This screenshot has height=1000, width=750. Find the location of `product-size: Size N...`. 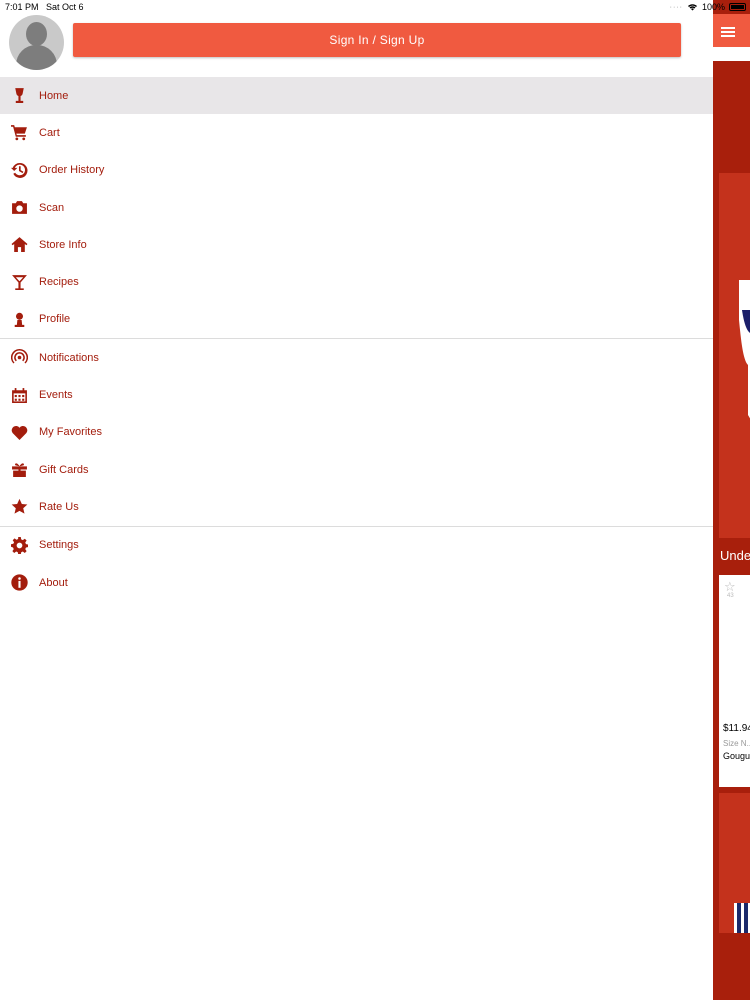

product-size: Size N... is located at coordinates (736, 743).